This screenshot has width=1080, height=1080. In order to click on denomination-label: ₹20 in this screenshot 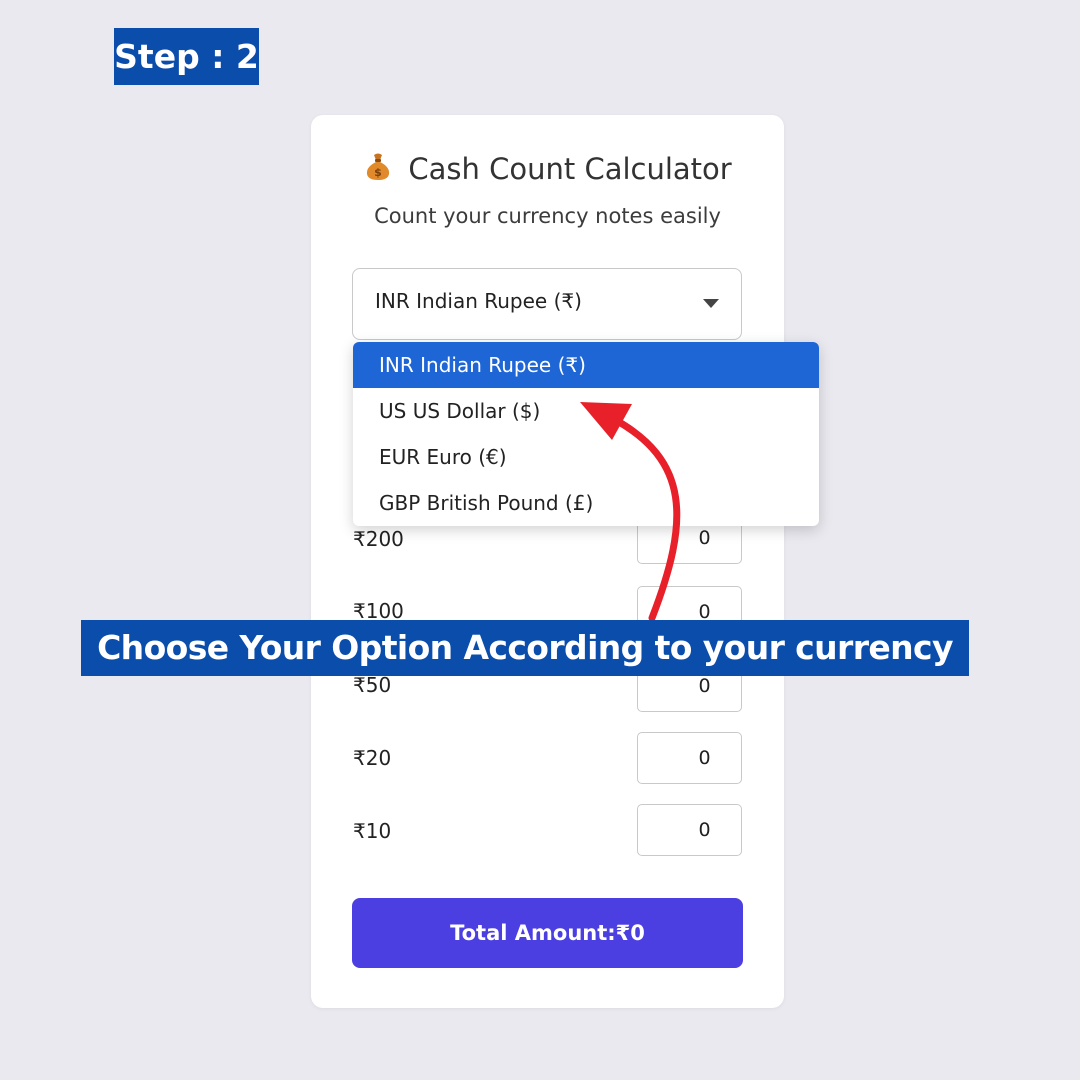, I will do `click(372, 758)`.